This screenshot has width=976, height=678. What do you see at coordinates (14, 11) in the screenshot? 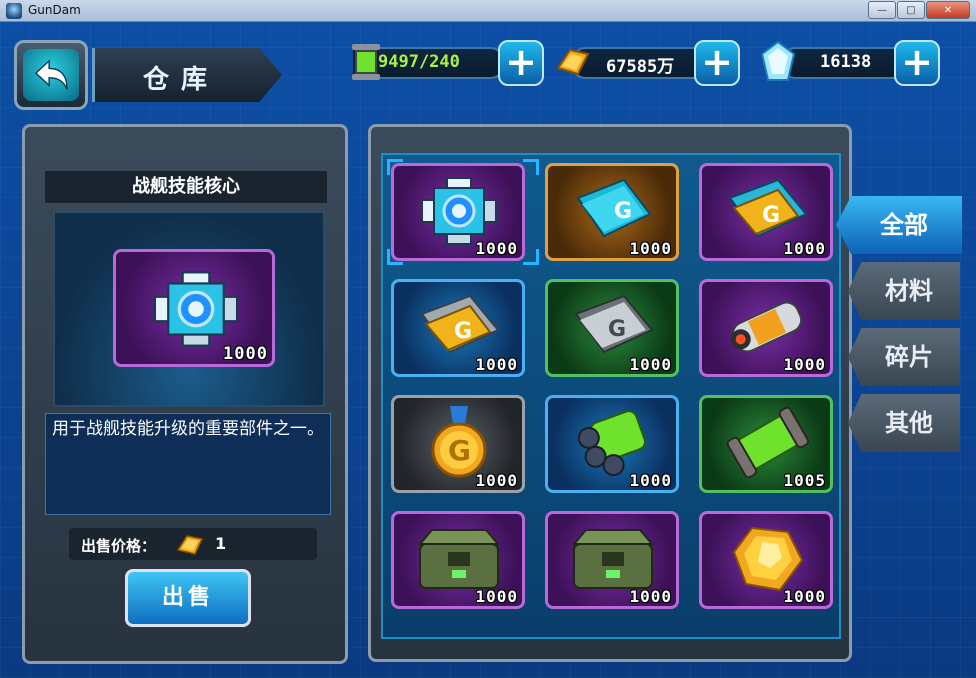
I see `app-icon` at bounding box center [14, 11].